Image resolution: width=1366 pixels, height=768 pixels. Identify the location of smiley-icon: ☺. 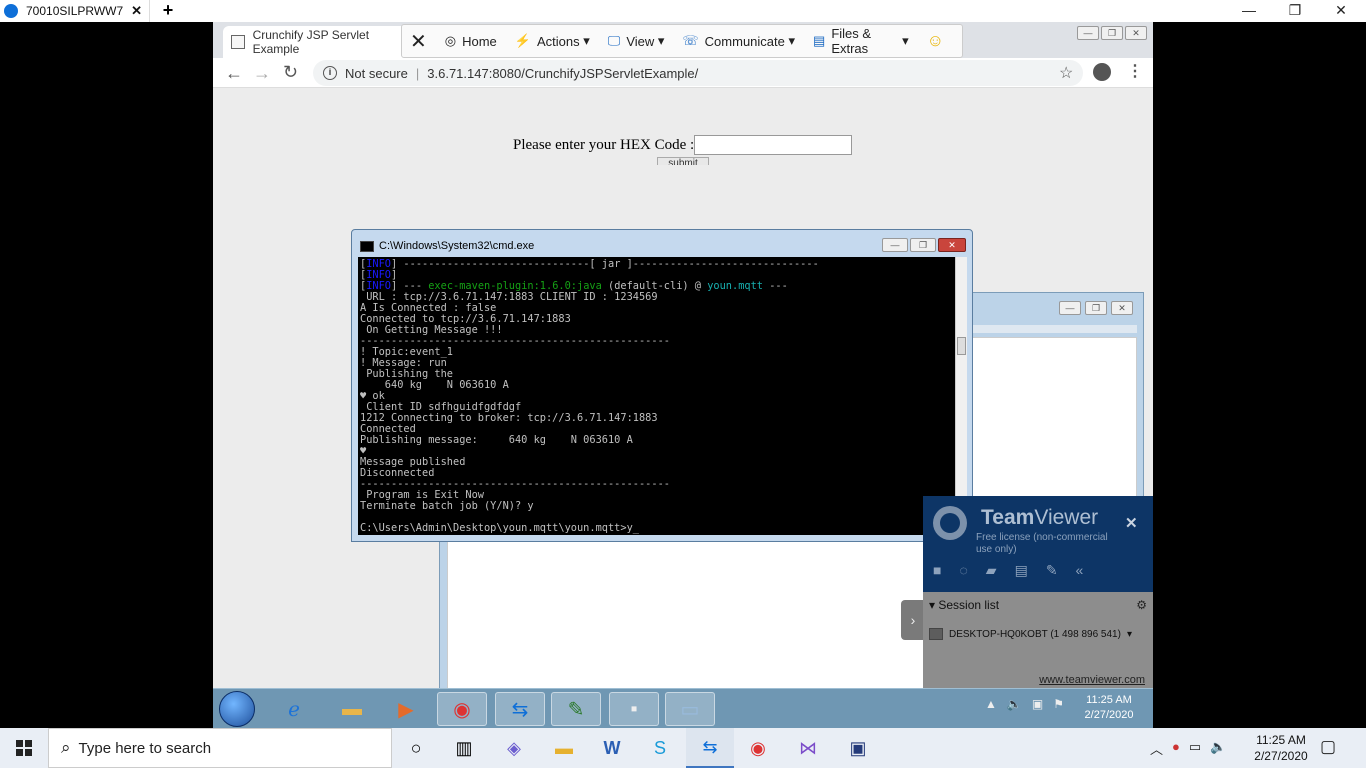
(935, 41).